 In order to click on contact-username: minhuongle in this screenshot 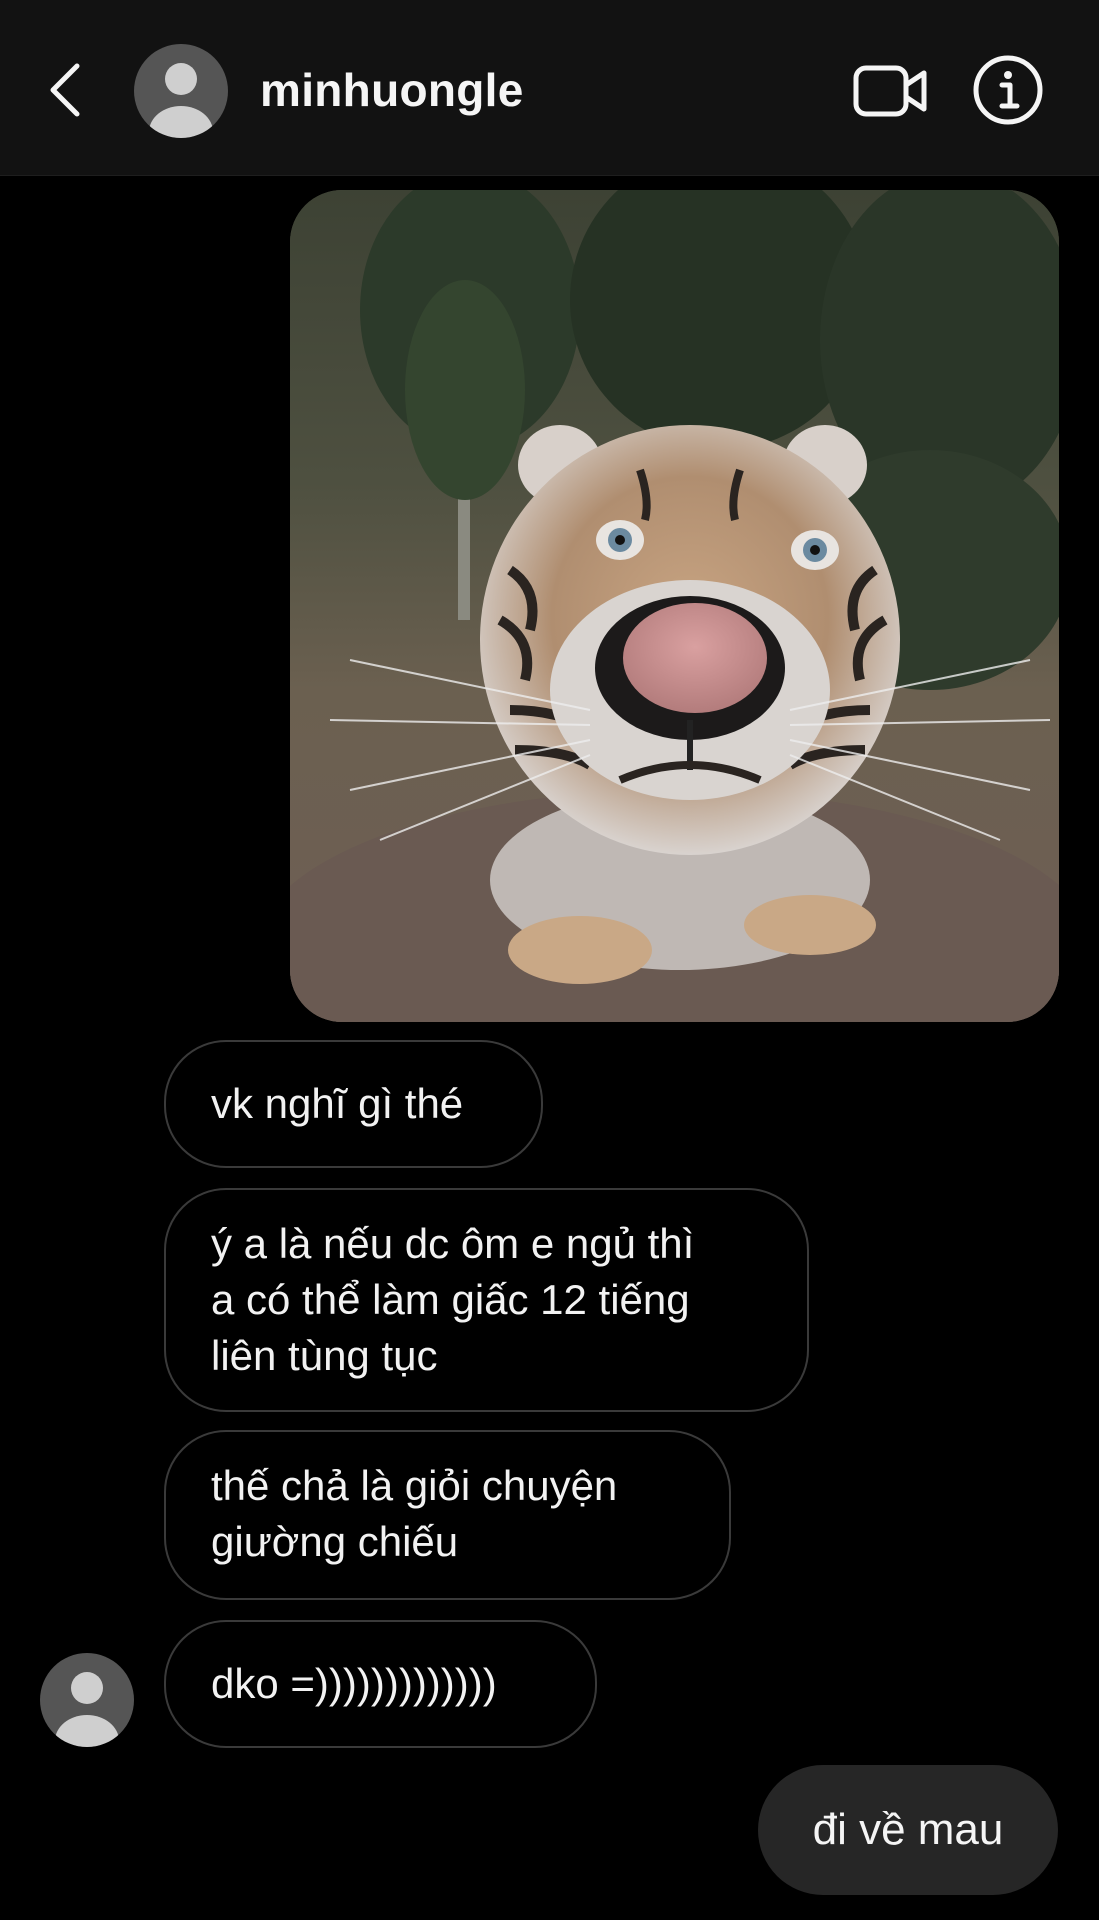, I will do `click(392, 90)`.